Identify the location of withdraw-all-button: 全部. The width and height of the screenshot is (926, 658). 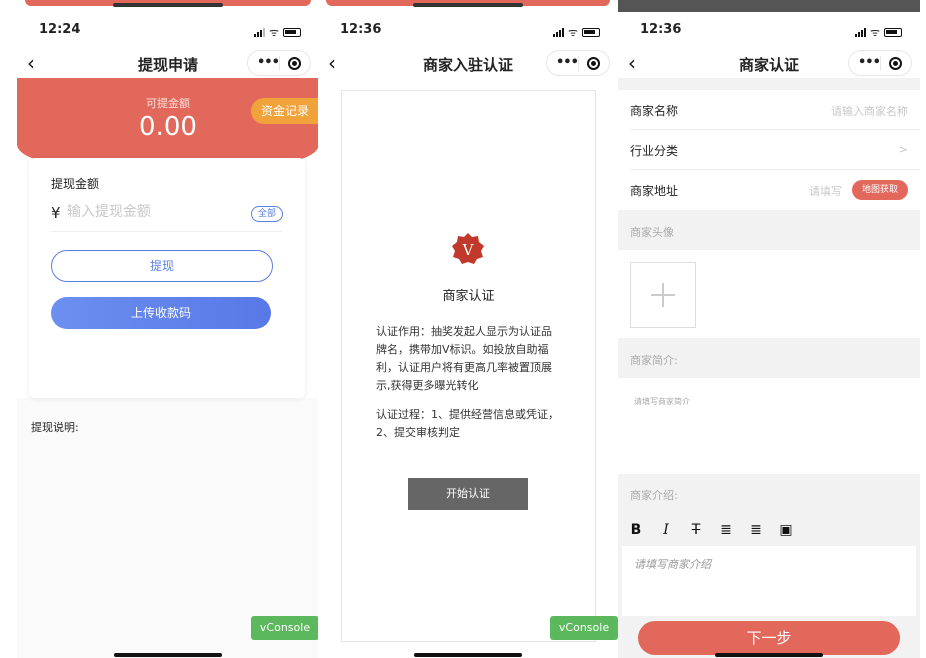
(266, 214).